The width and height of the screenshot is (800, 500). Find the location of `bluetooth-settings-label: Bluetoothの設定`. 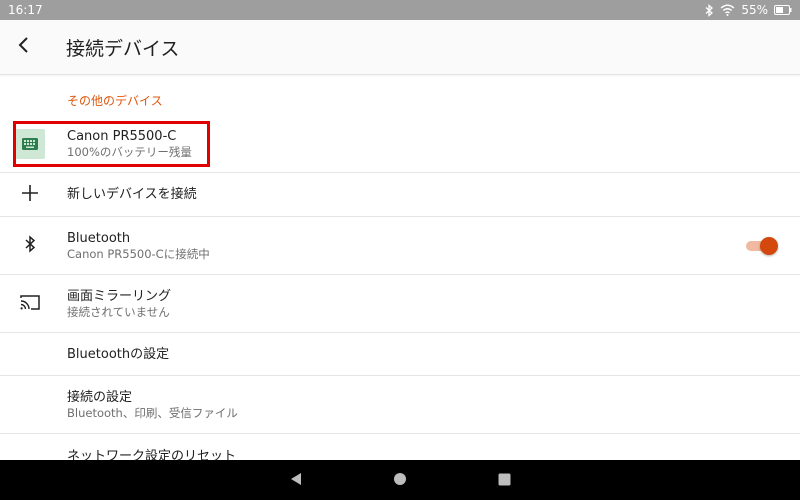

bluetooth-settings-label: Bluetoothの設定 is located at coordinates (118, 354).